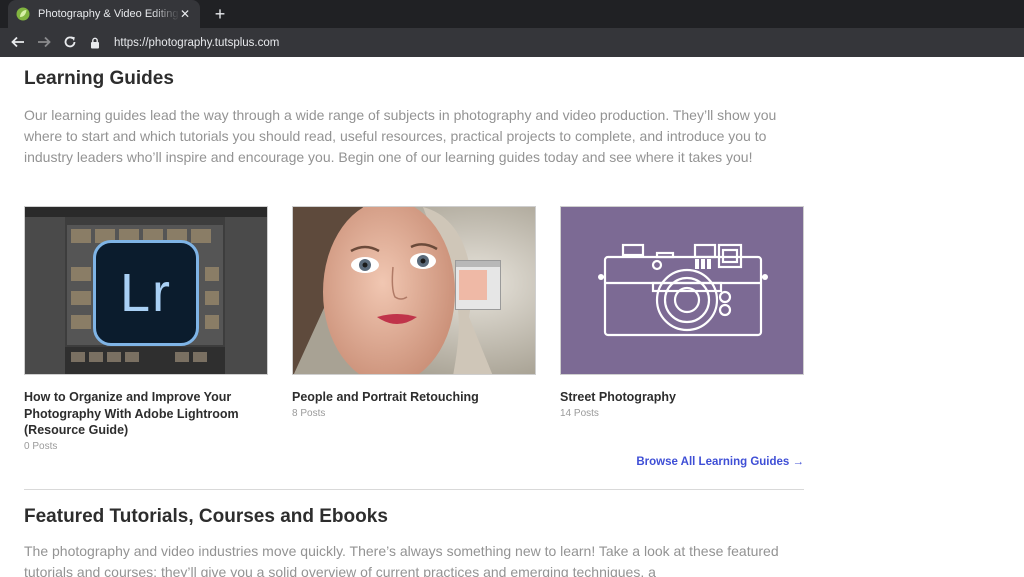 The height and width of the screenshot is (577, 1024). What do you see at coordinates (206, 516) in the screenshot?
I see `featured-heading: Featured Tutorials, Courses and Ebooks` at bounding box center [206, 516].